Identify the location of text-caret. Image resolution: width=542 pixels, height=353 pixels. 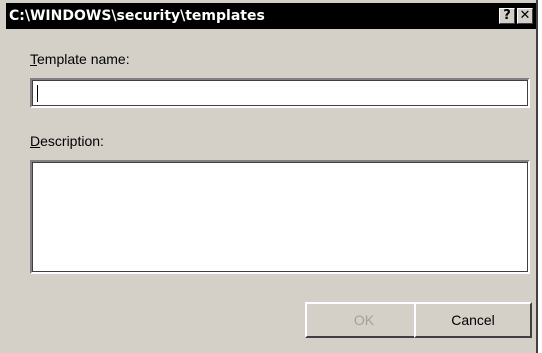
(37, 93).